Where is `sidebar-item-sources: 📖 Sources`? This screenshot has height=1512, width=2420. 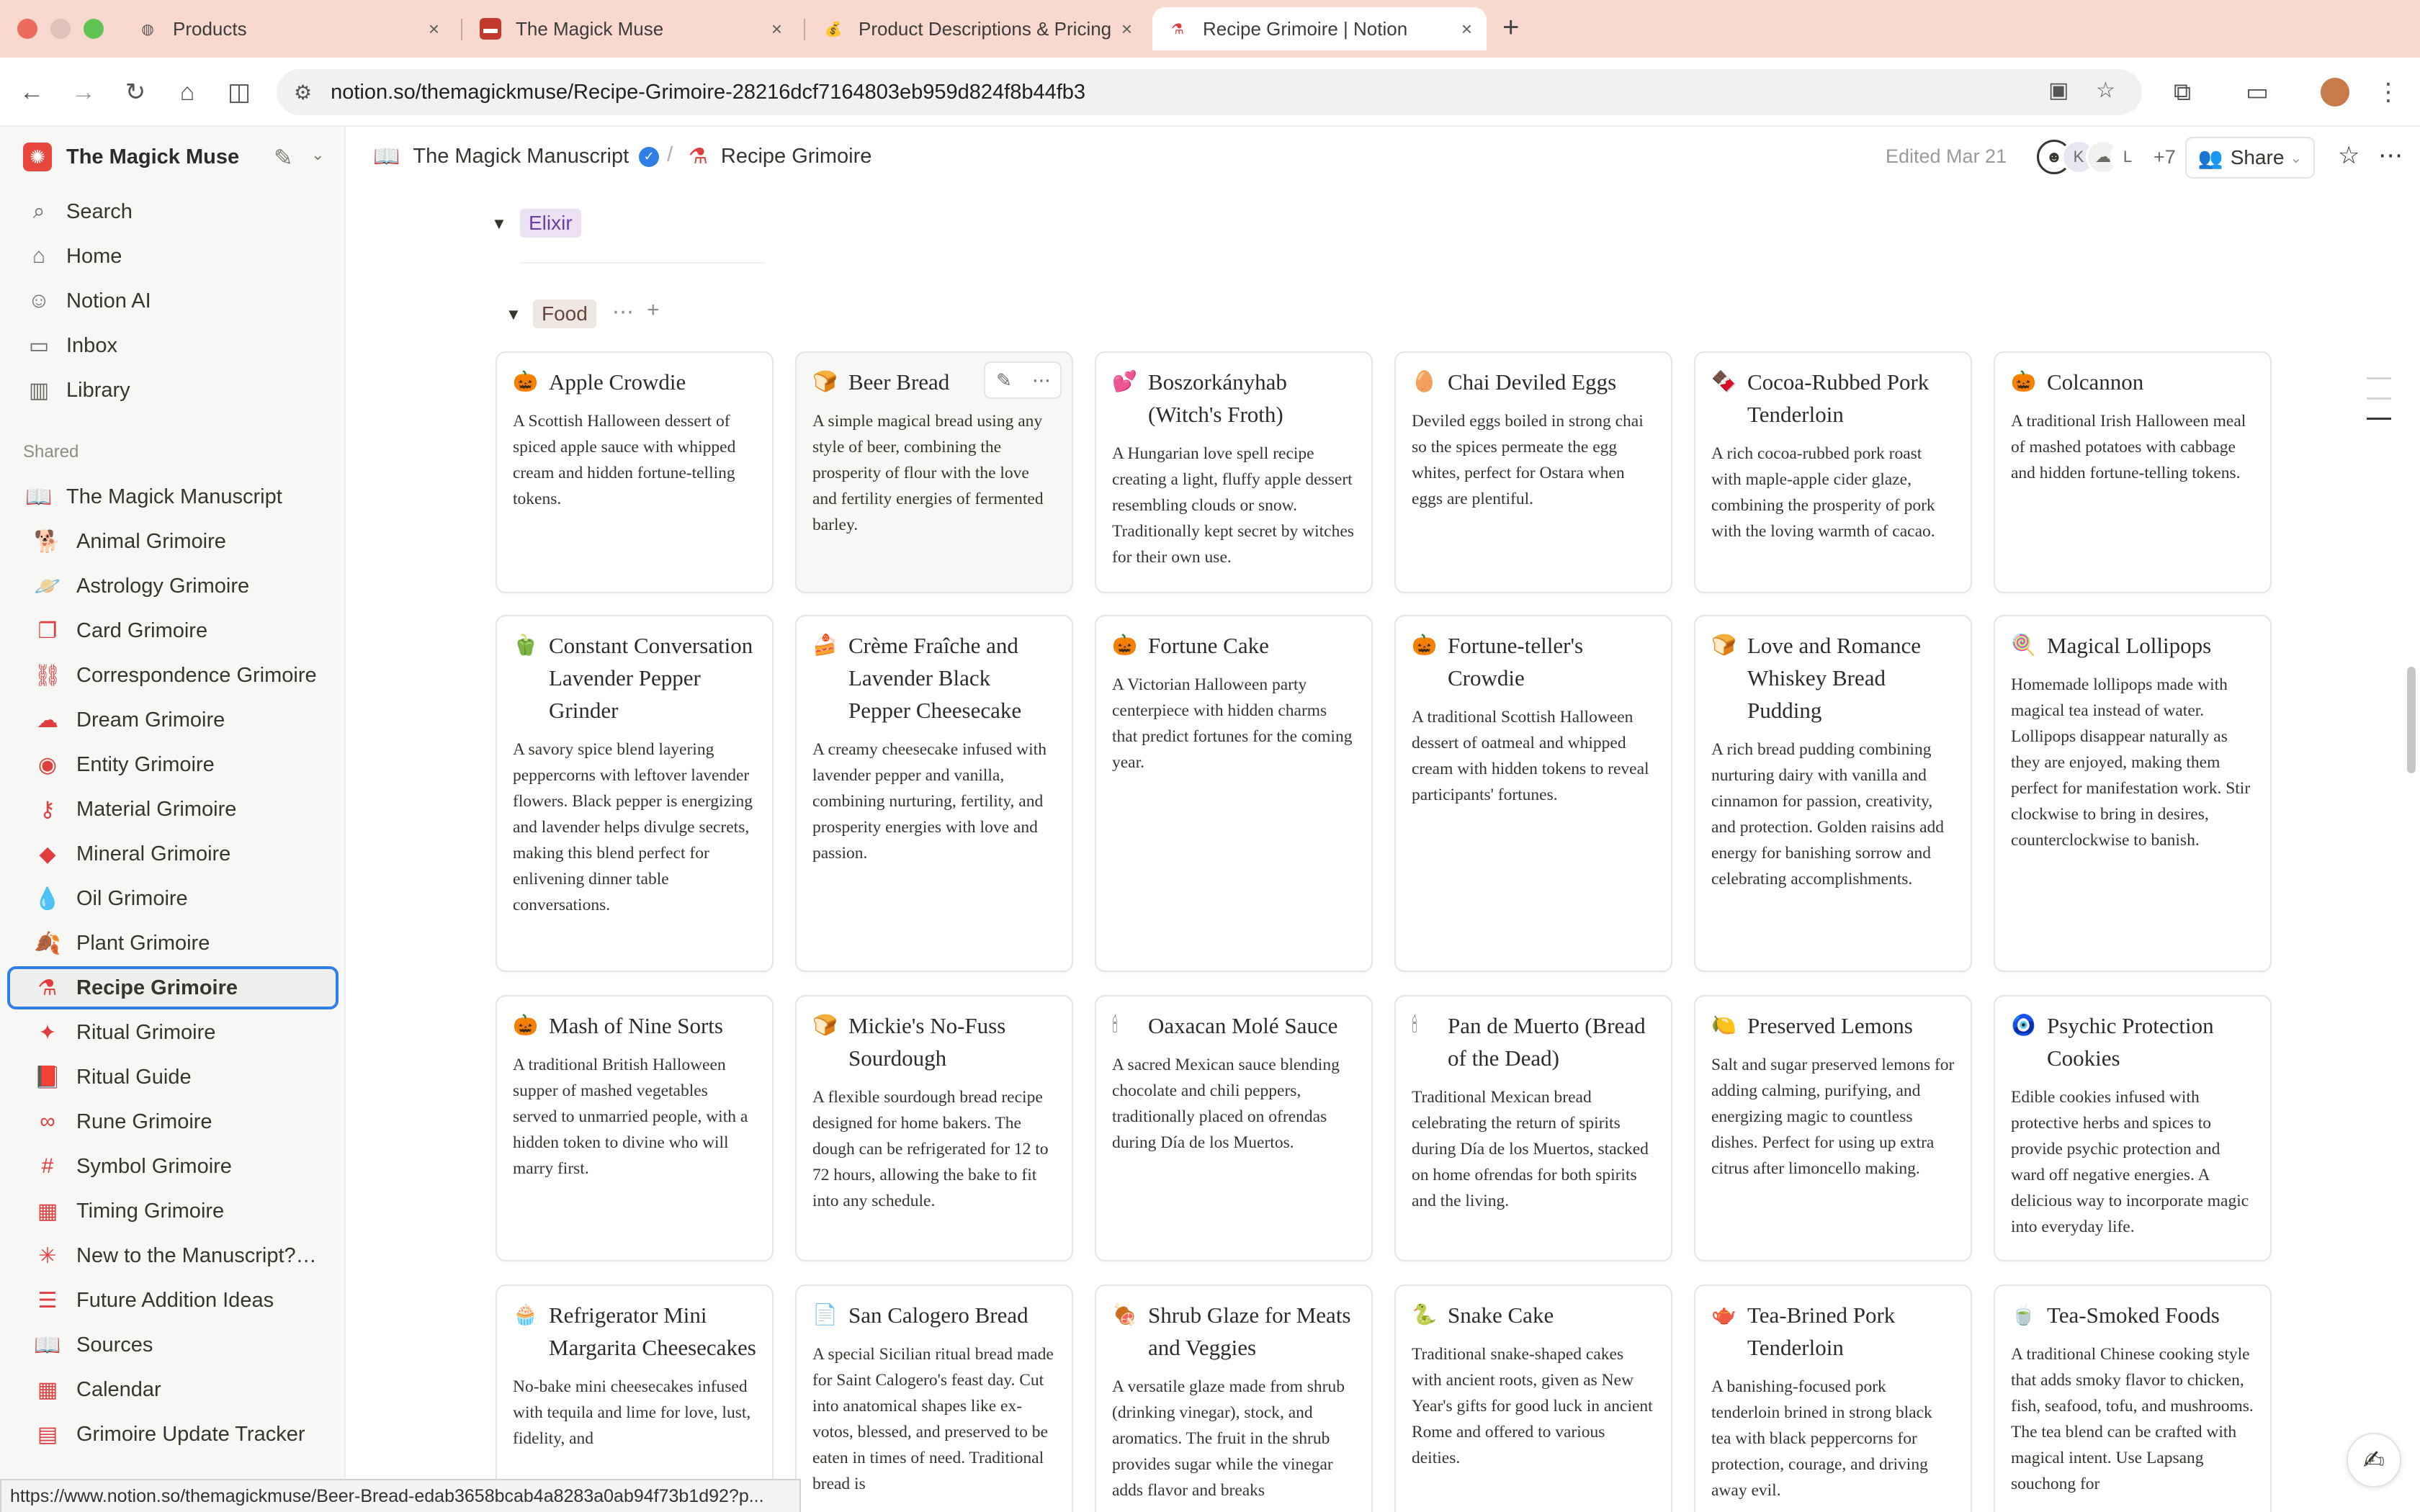 sidebar-item-sources: 📖 Sources is located at coordinates (173, 1345).